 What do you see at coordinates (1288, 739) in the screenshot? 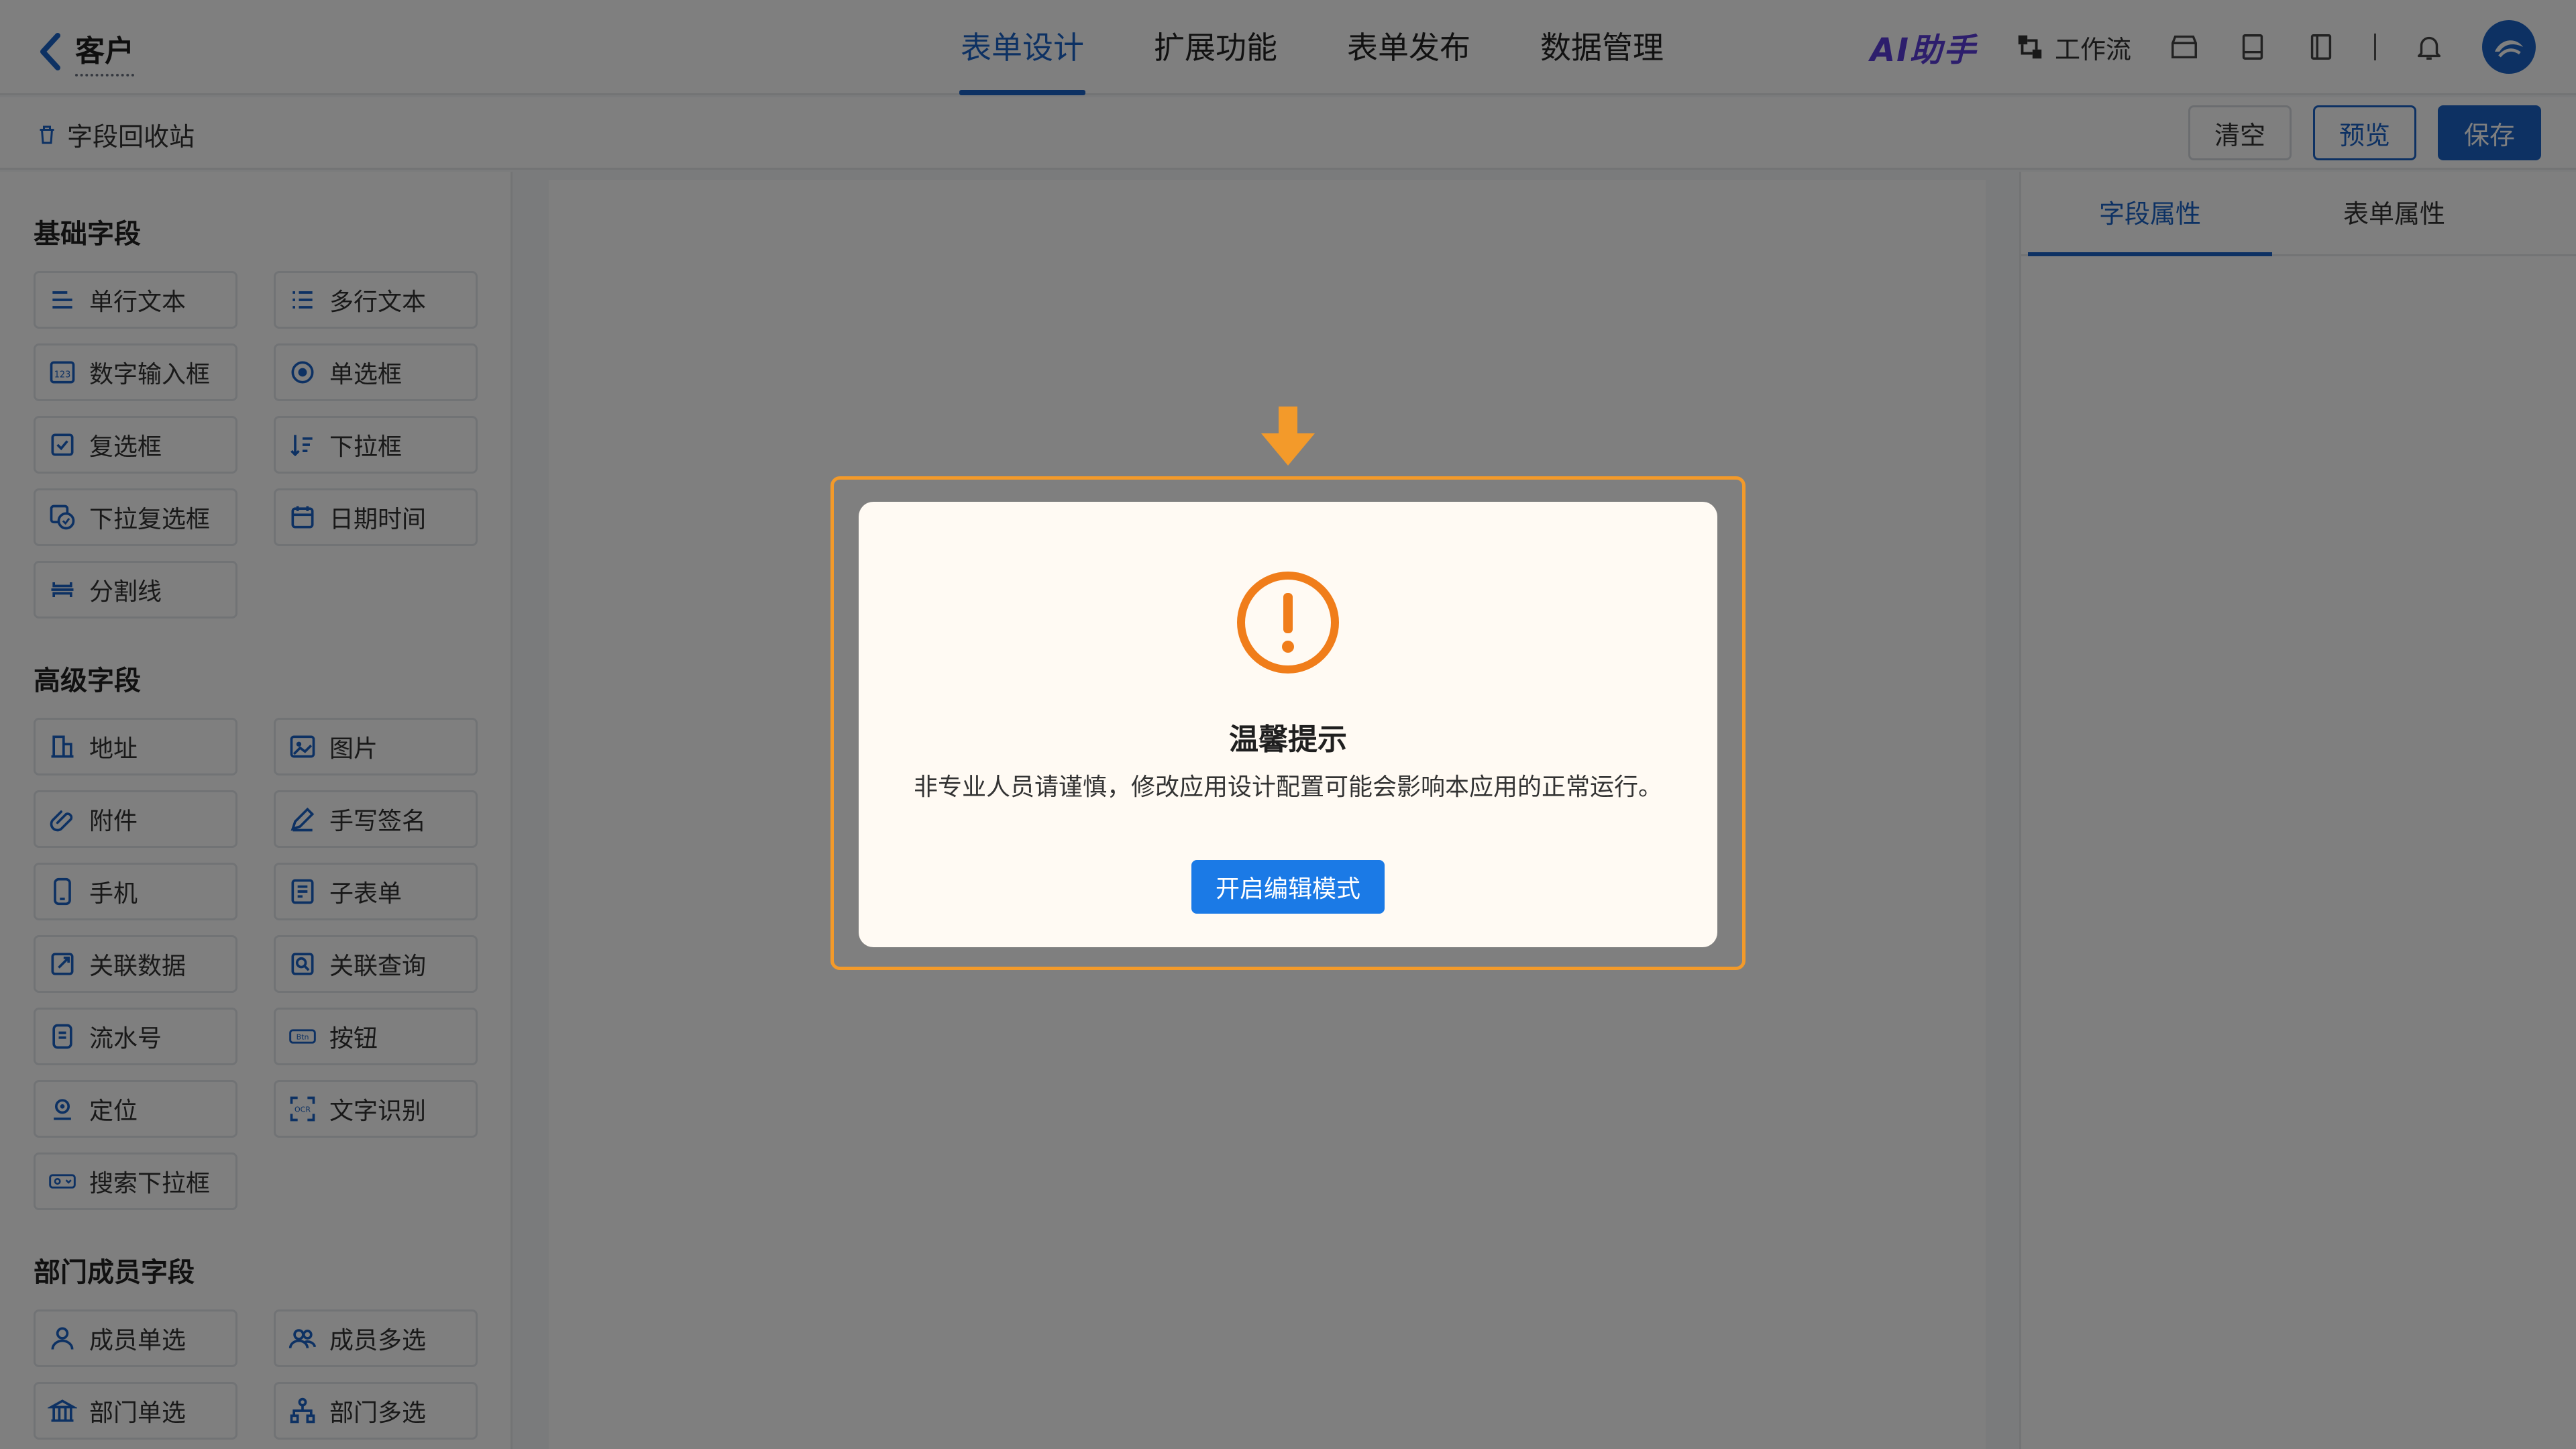
I see `dialog-title: 温馨提示` at bounding box center [1288, 739].